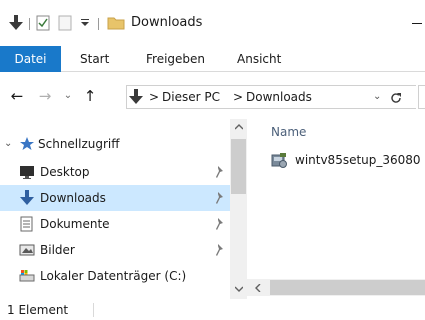  Describe the element at coordinates (27, 144) in the screenshot. I see `star-icon` at that location.